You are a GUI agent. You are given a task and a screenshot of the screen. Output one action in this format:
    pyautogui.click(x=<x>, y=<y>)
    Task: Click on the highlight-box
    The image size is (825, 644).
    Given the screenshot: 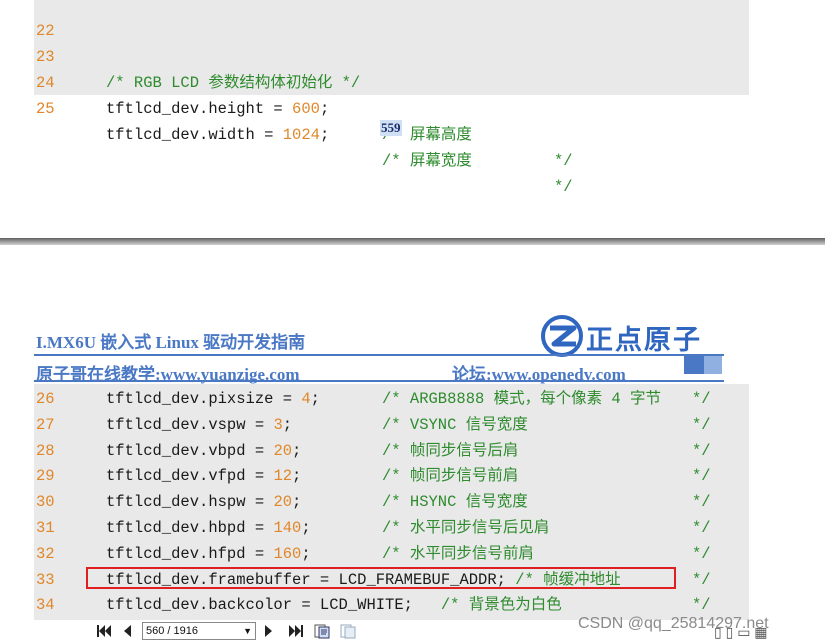 What is the action you would take?
    pyautogui.click(x=381, y=578)
    